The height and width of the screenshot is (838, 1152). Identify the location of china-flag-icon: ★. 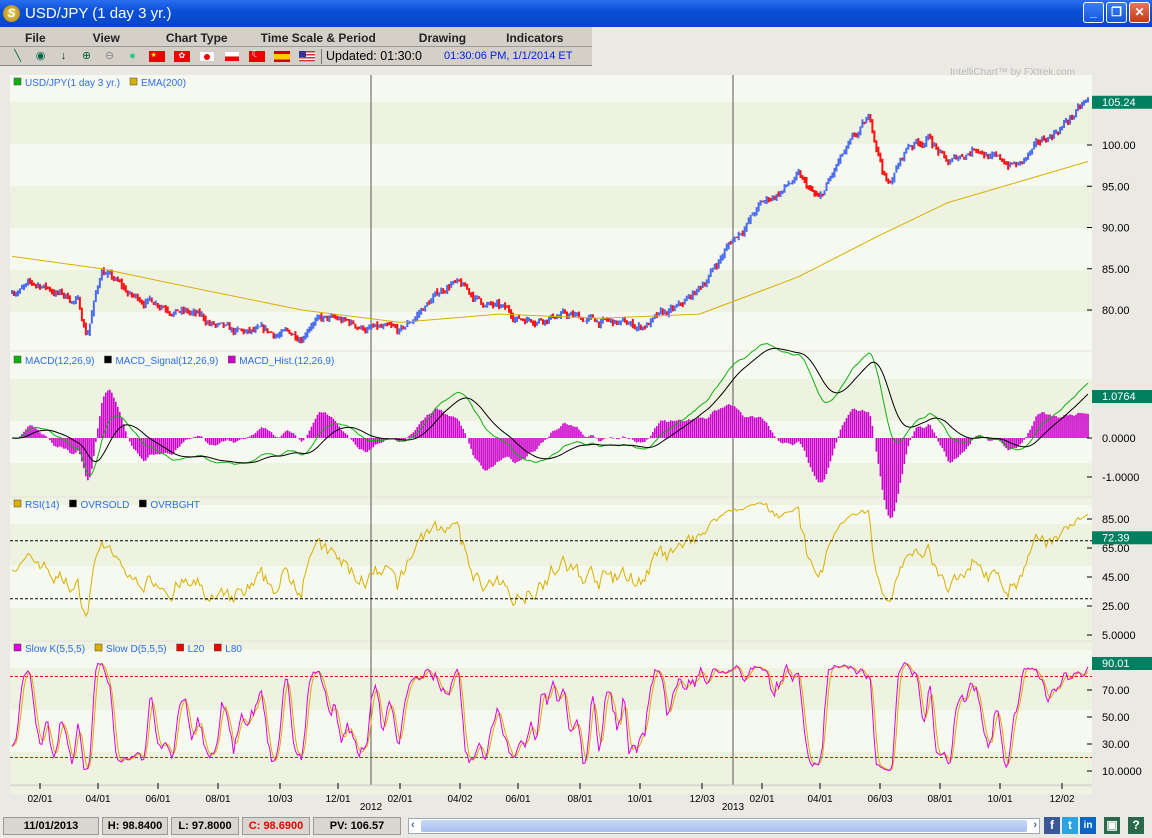
(156, 56).